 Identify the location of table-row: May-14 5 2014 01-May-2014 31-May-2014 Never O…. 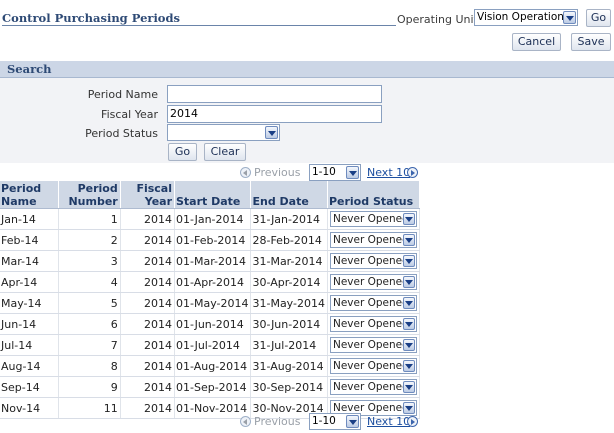
(210, 303).